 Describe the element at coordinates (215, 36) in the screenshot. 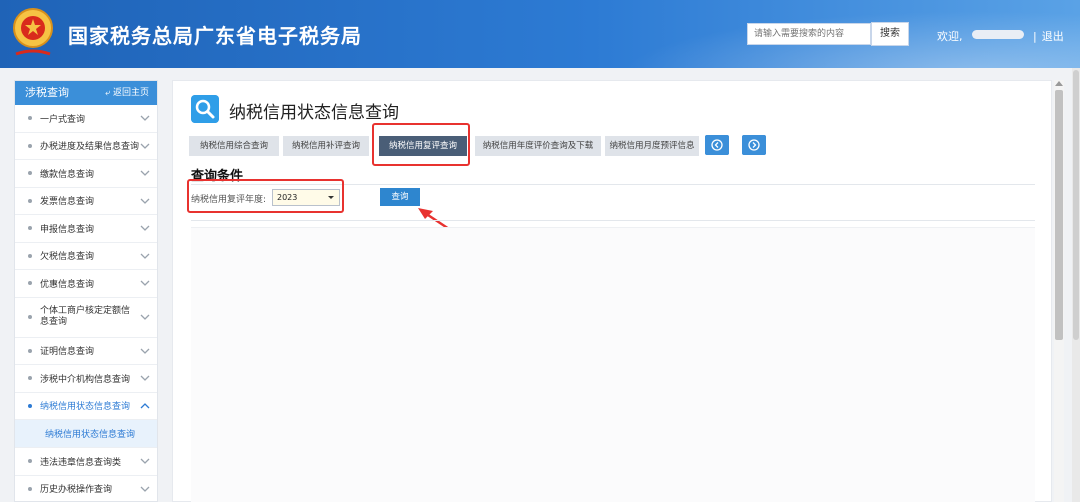

I see `site-title: 国家税务总局广东省电子税务局` at that location.